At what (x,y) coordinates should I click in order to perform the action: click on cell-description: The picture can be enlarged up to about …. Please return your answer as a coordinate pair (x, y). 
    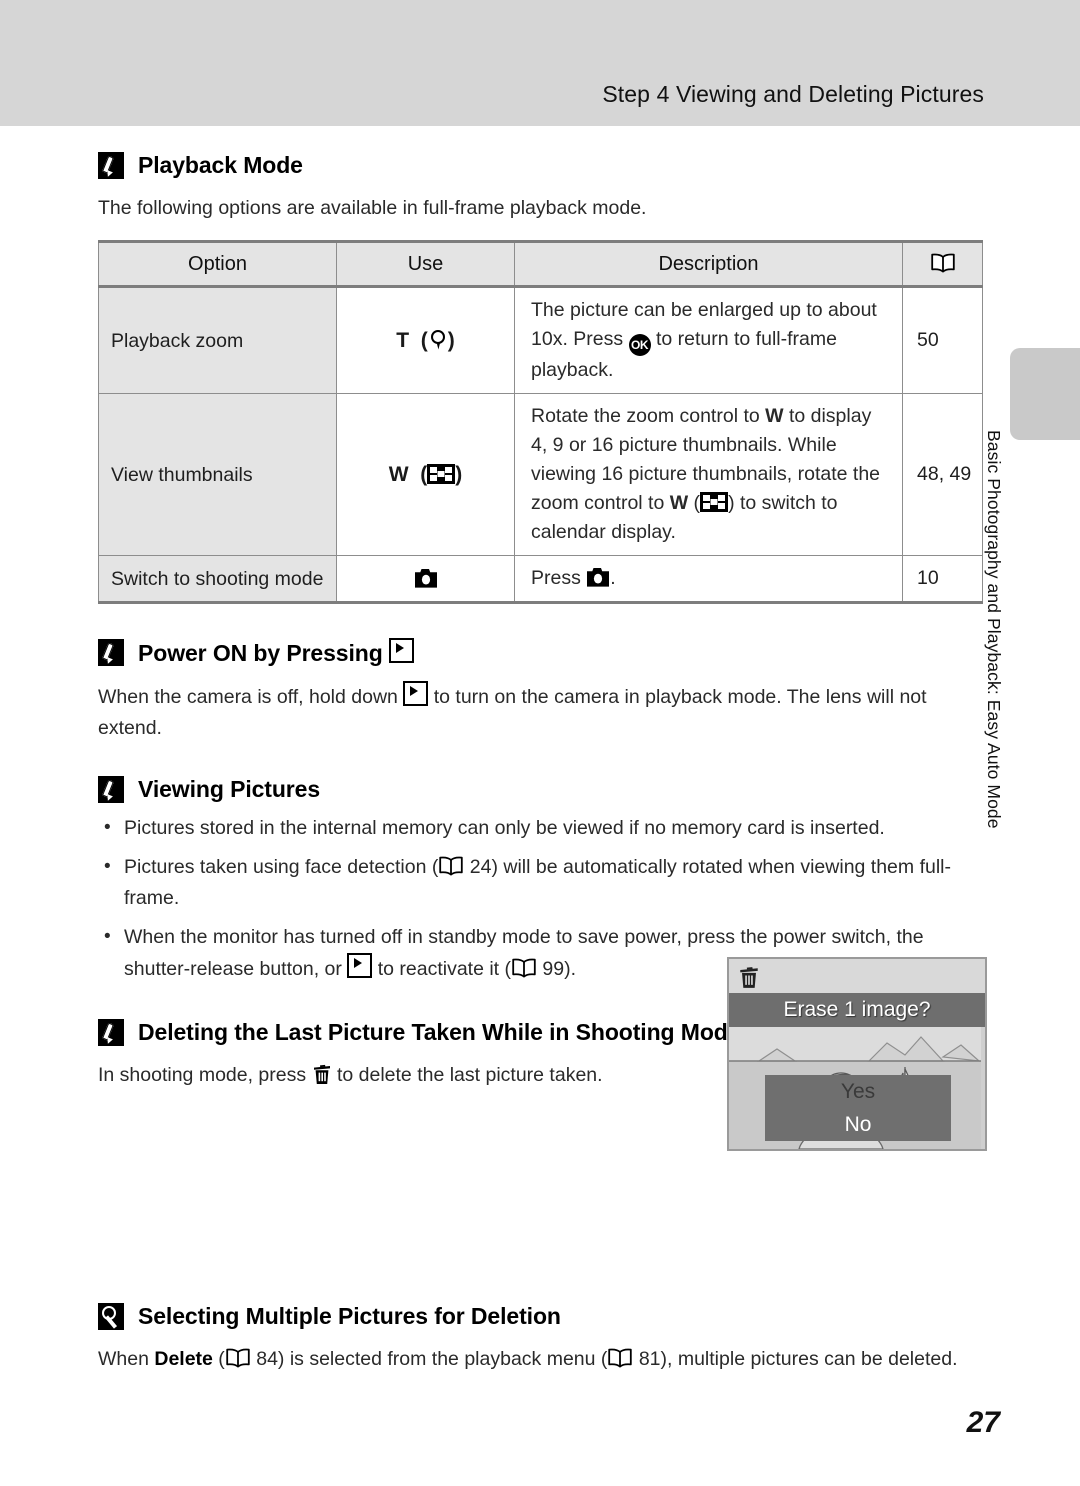
    Looking at the image, I should click on (708, 340).